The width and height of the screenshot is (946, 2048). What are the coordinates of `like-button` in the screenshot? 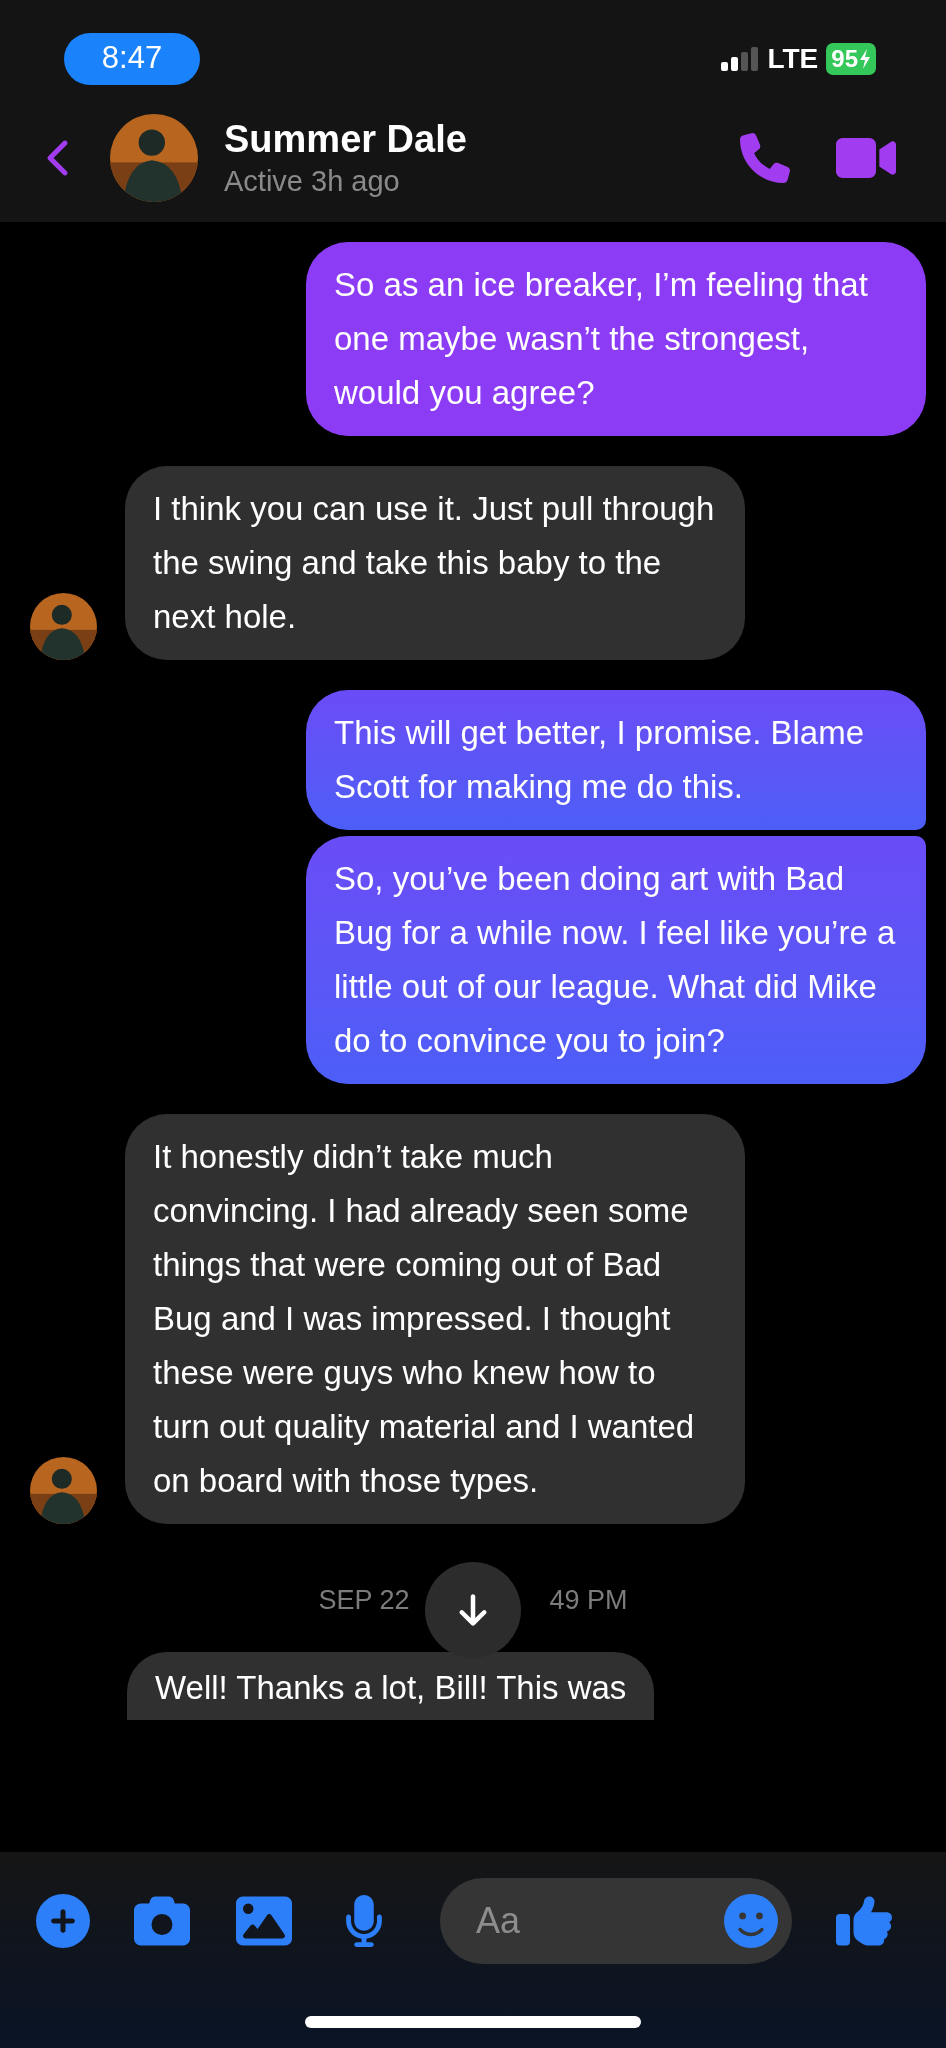 It's located at (864, 1921).